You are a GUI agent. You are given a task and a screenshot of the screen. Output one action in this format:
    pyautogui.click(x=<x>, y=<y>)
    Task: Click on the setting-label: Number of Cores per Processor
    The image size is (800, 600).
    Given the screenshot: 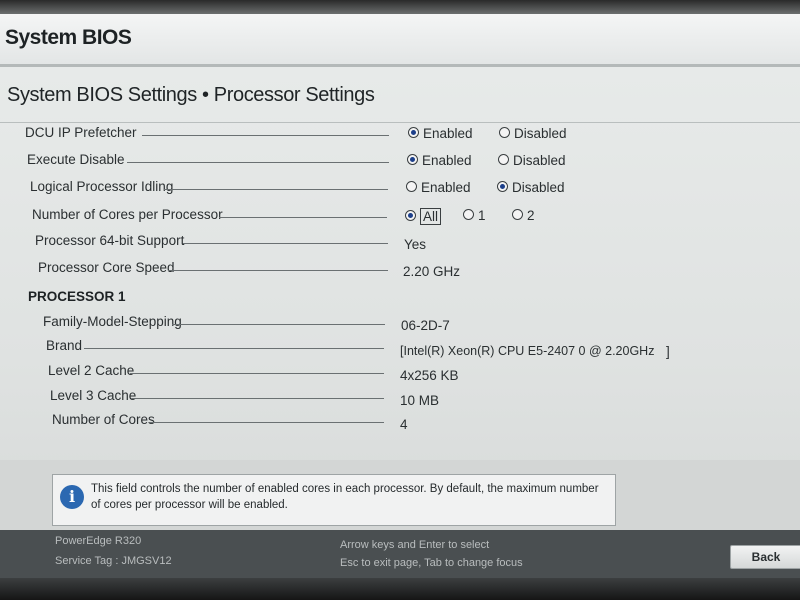 What is the action you would take?
    pyautogui.click(x=127, y=214)
    